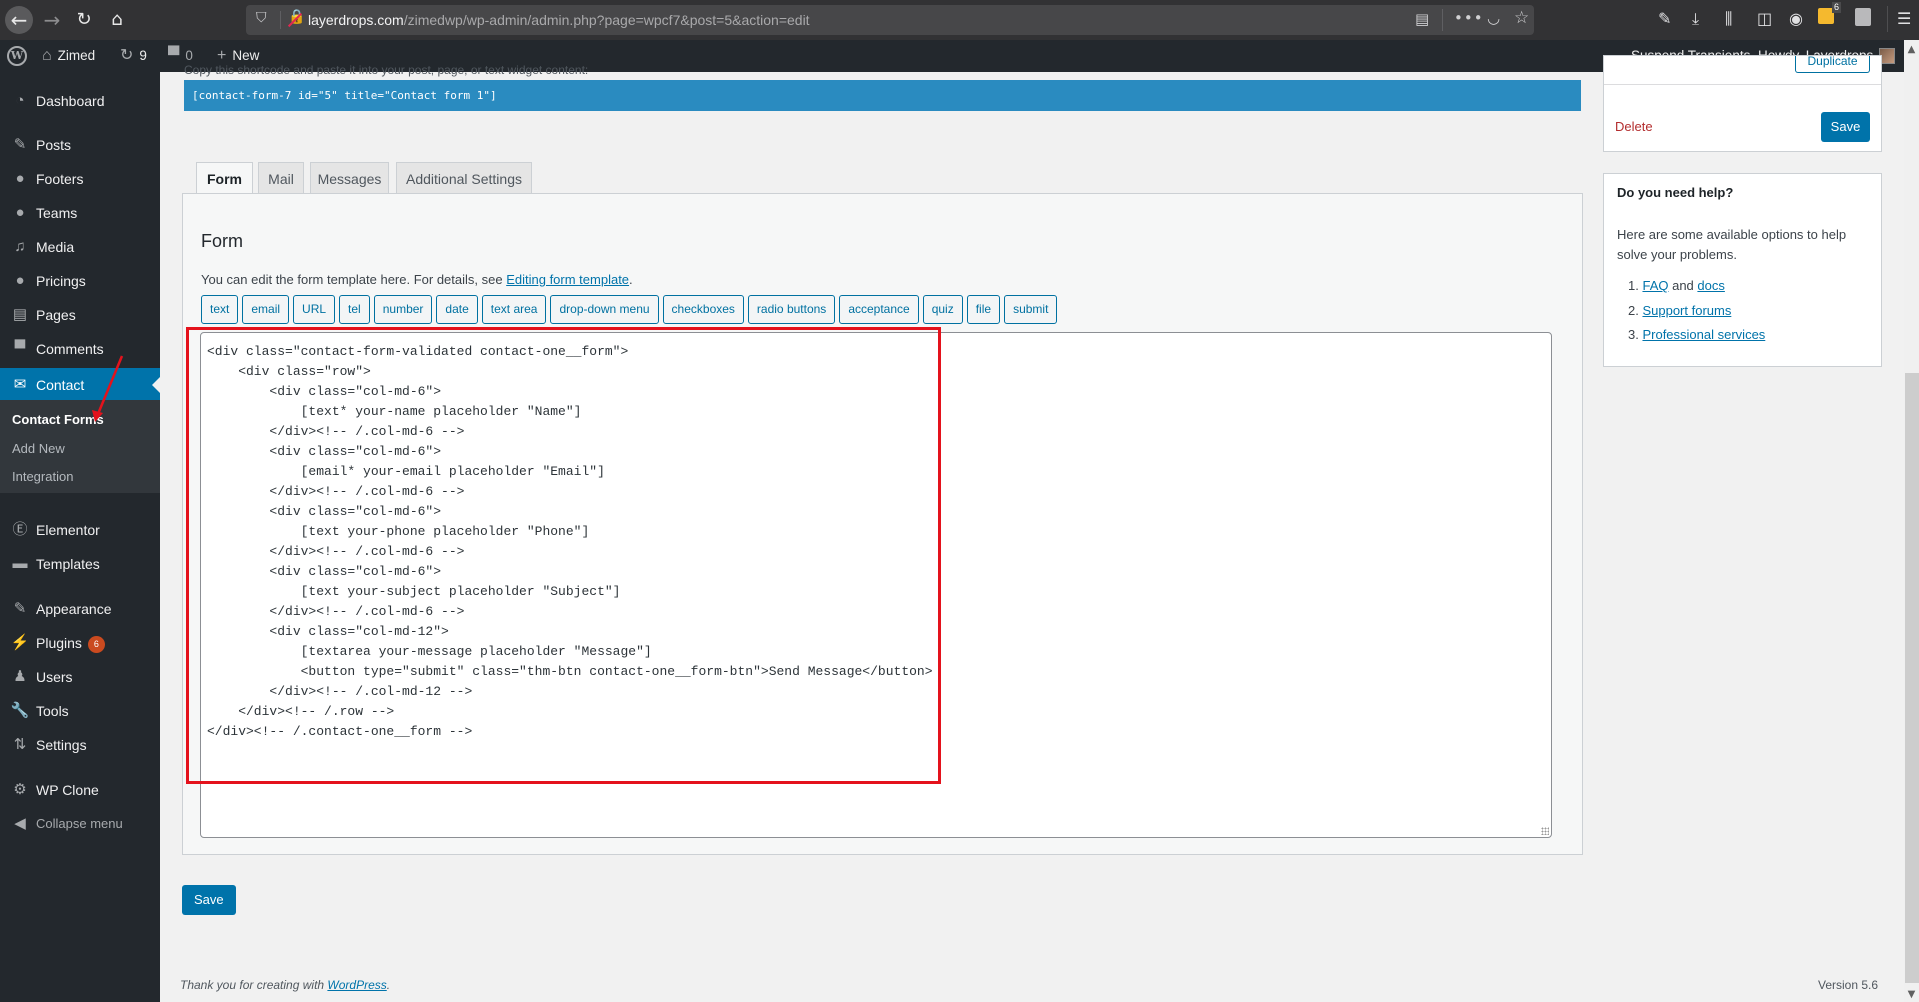 The image size is (1919, 1002). I want to click on sidebar-item-plugins: ⚡ Plugins 6, so click(80, 643).